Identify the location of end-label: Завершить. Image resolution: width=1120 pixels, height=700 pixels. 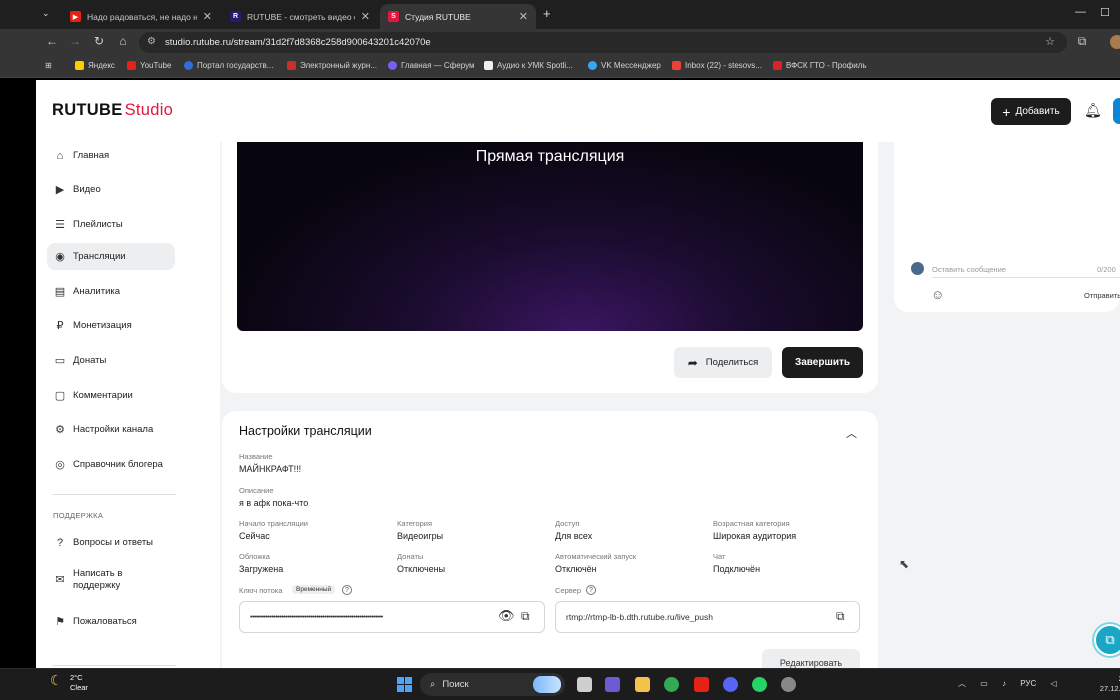
(822, 362).